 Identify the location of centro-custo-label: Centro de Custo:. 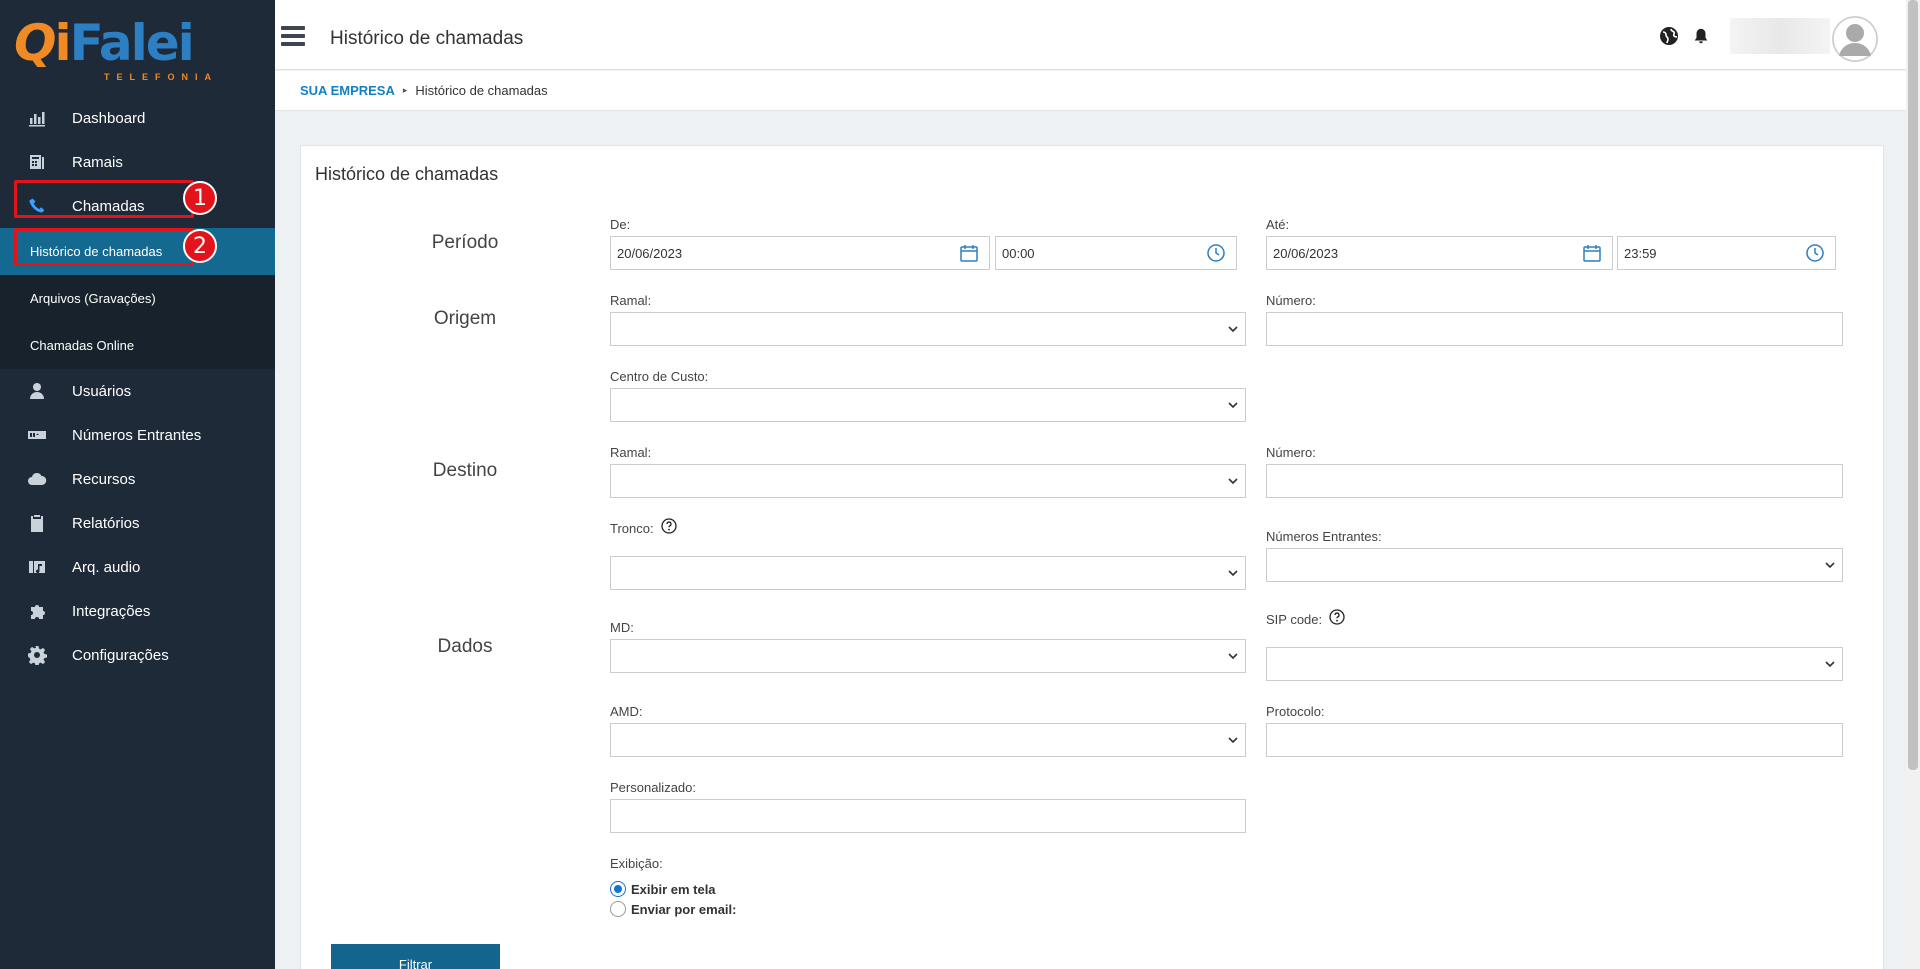
(659, 376).